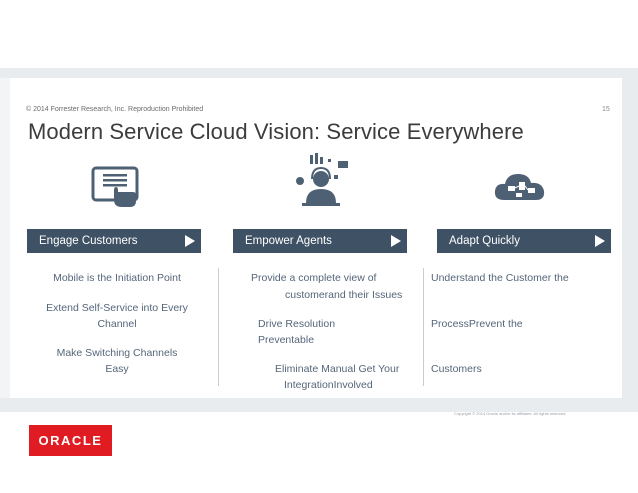  What do you see at coordinates (115, 186) in the screenshot?
I see `tablet-touch-icon` at bounding box center [115, 186].